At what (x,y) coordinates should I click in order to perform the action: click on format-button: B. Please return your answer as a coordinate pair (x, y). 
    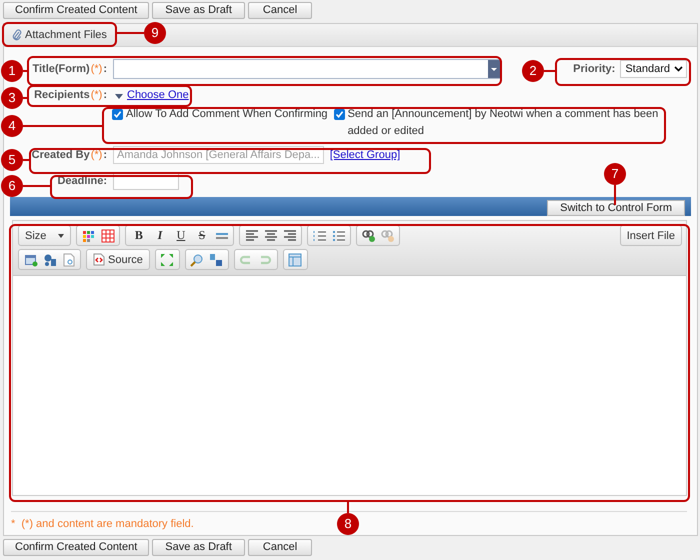
    Looking at the image, I should click on (139, 235).